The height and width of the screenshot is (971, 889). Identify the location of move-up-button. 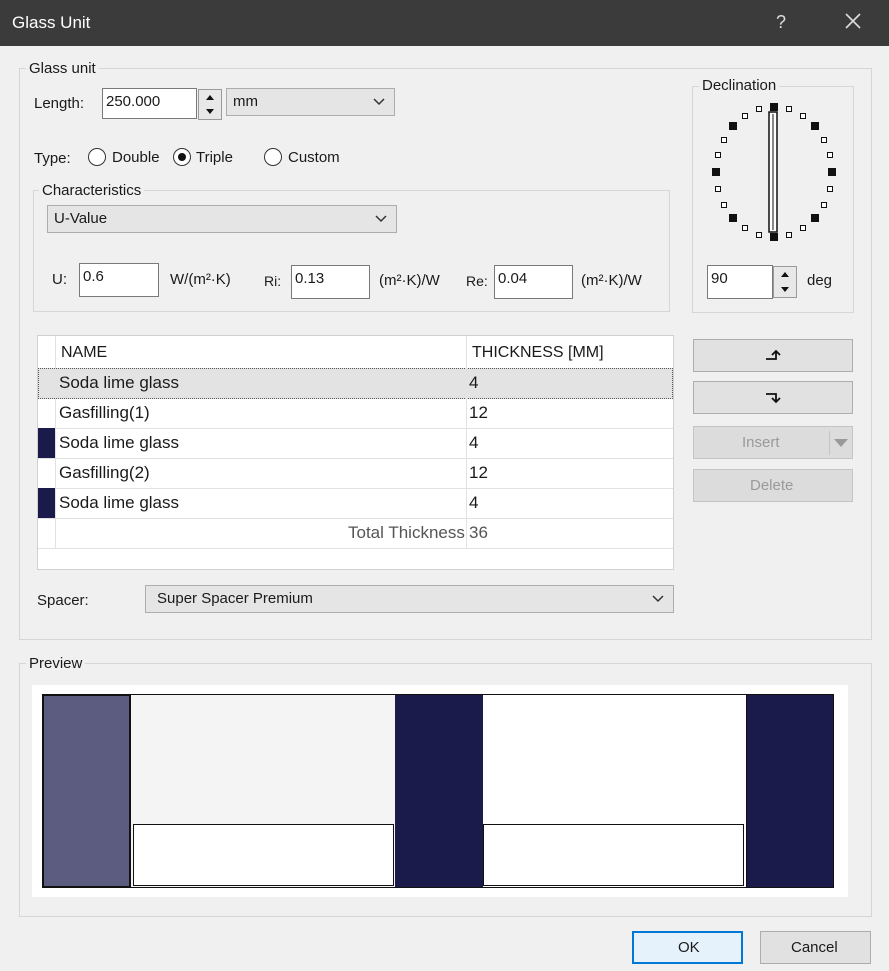
(773, 355).